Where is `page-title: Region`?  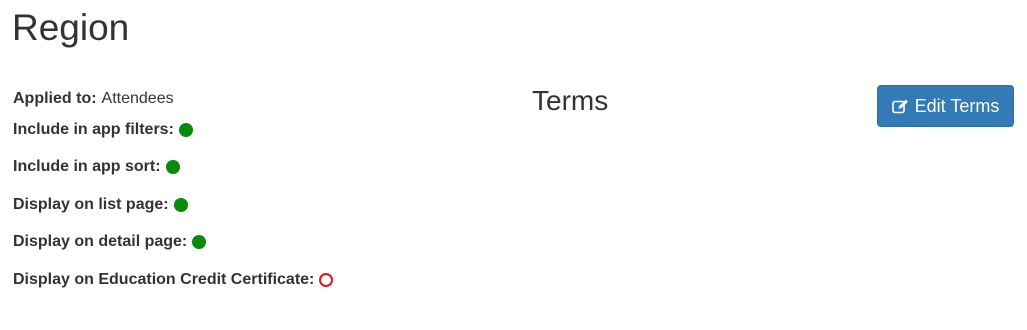 page-title: Region is located at coordinates (71, 27).